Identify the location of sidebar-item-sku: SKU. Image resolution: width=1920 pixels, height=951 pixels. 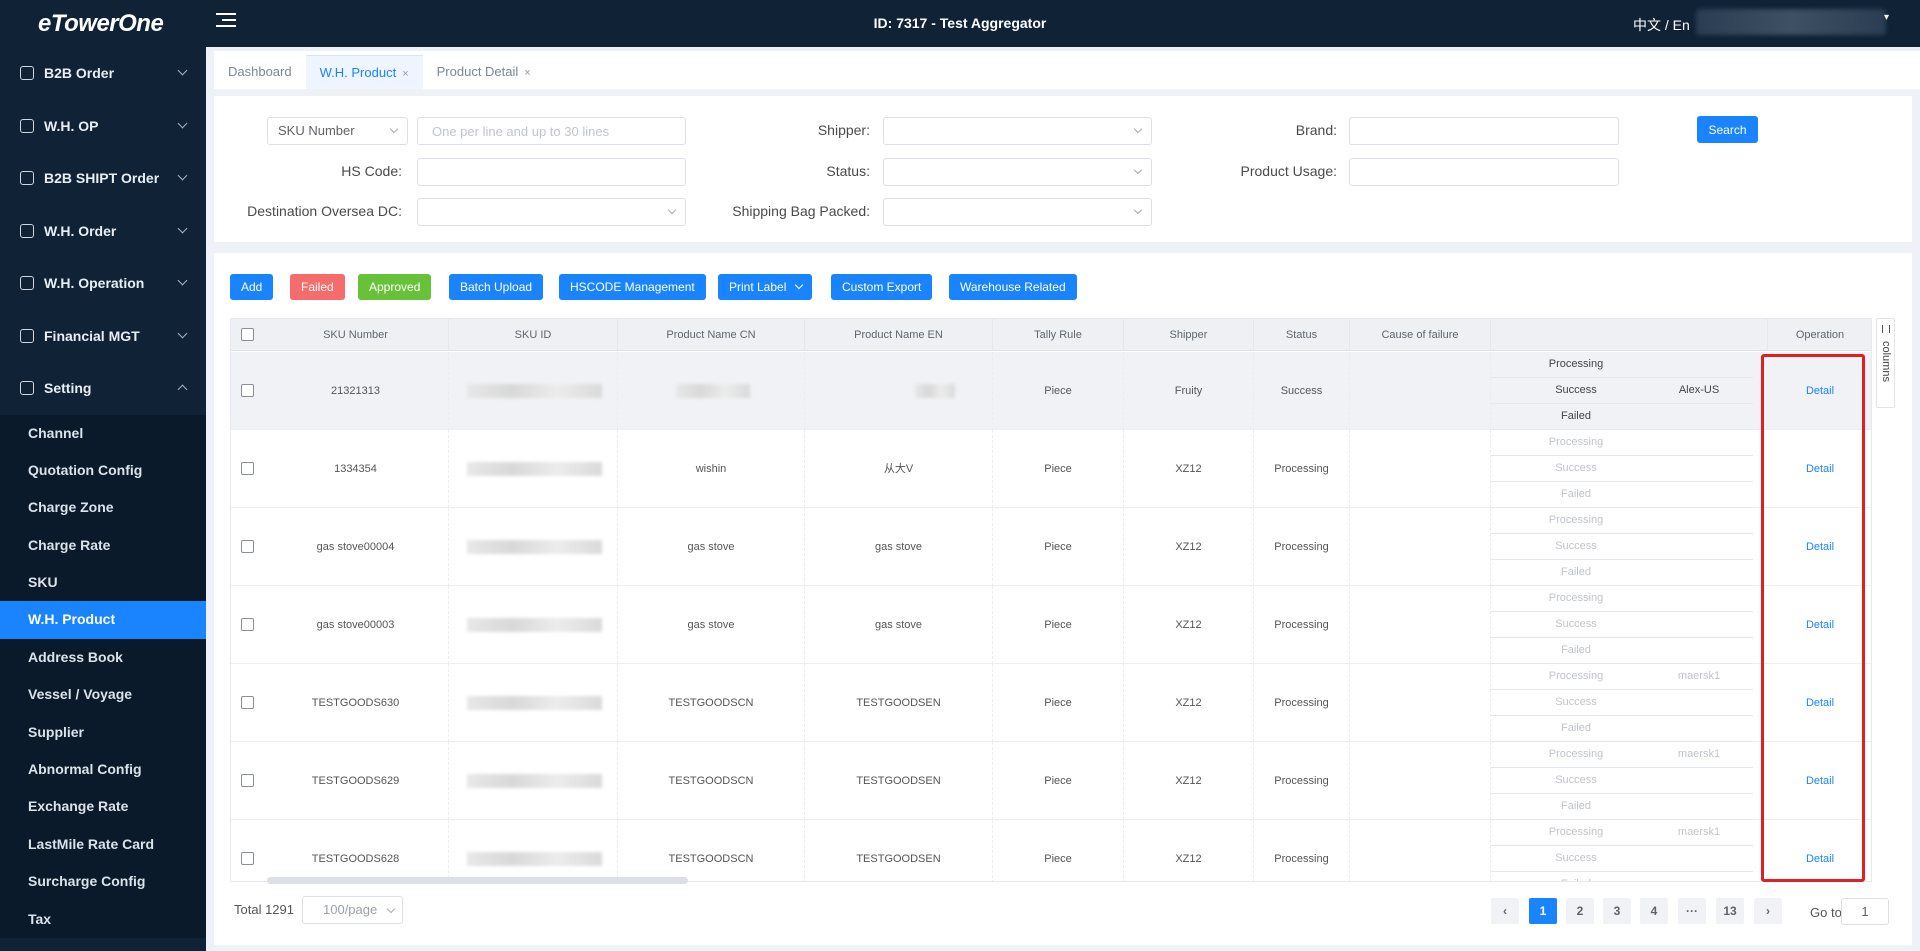
(103, 582).